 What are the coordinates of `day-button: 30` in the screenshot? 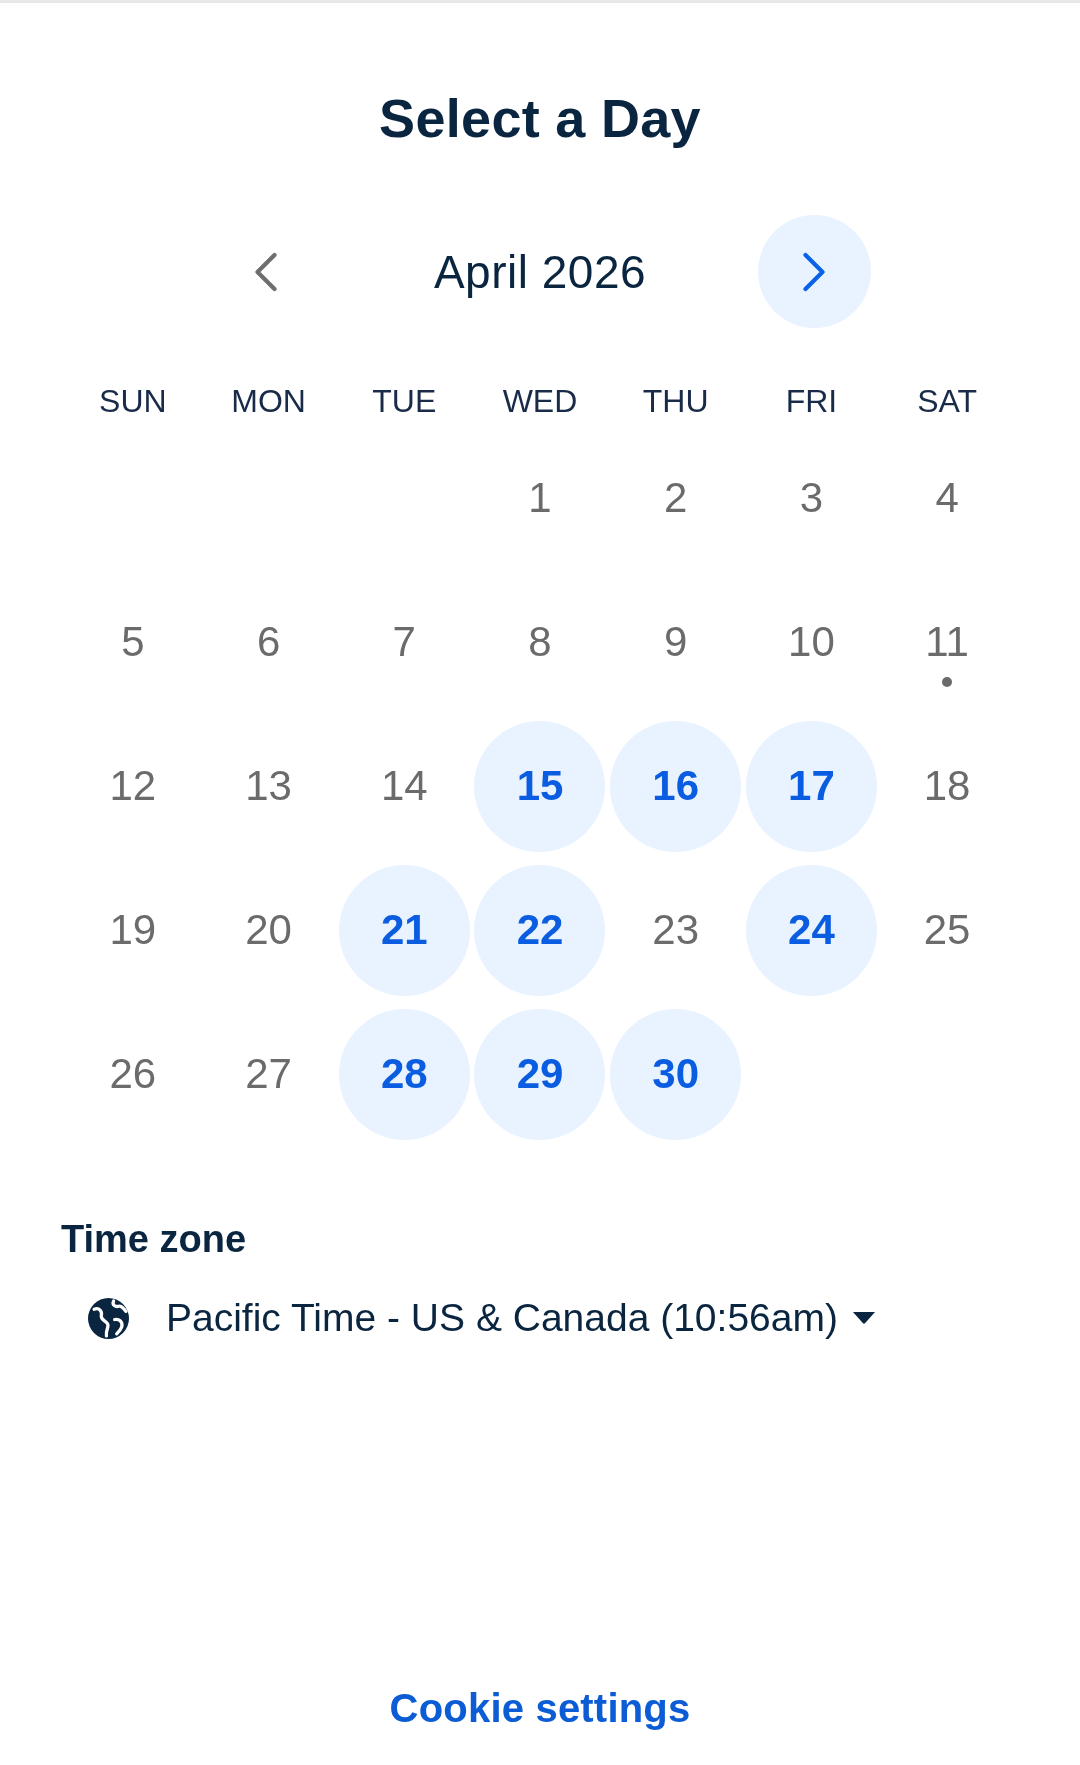 It's located at (676, 1074).